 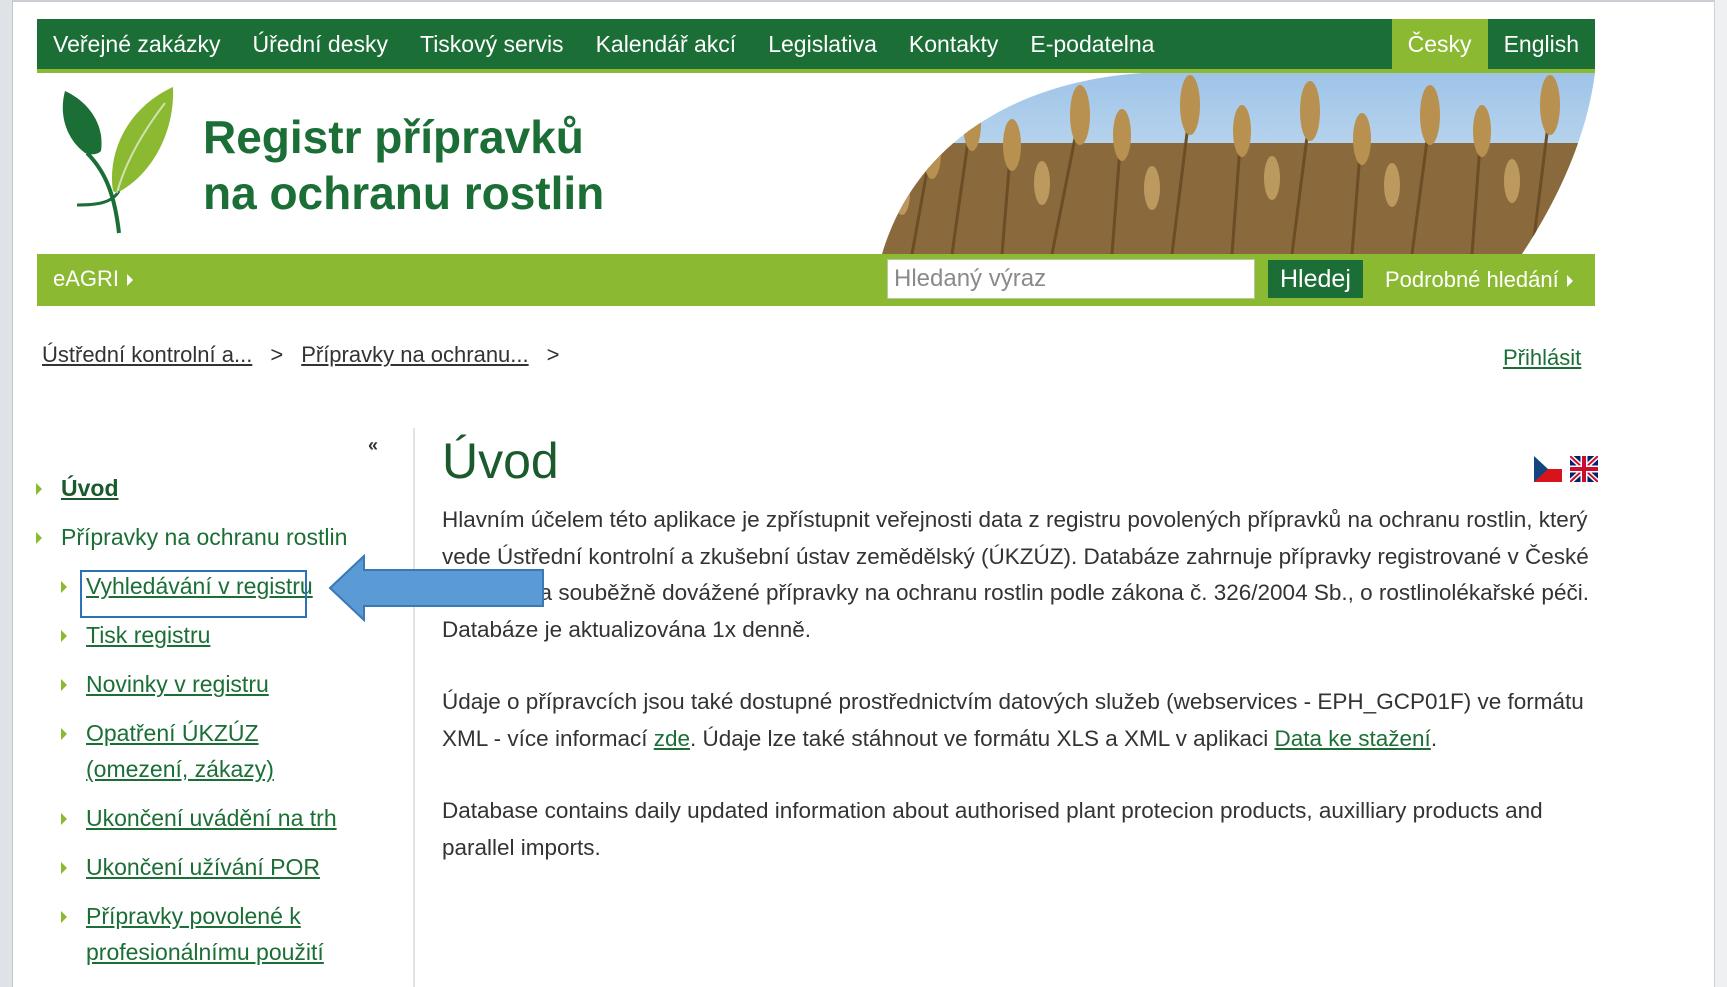 I want to click on sidebar-link-ukonceni-uvadeni: Ukončení uvádění na trh, so click(x=211, y=818).